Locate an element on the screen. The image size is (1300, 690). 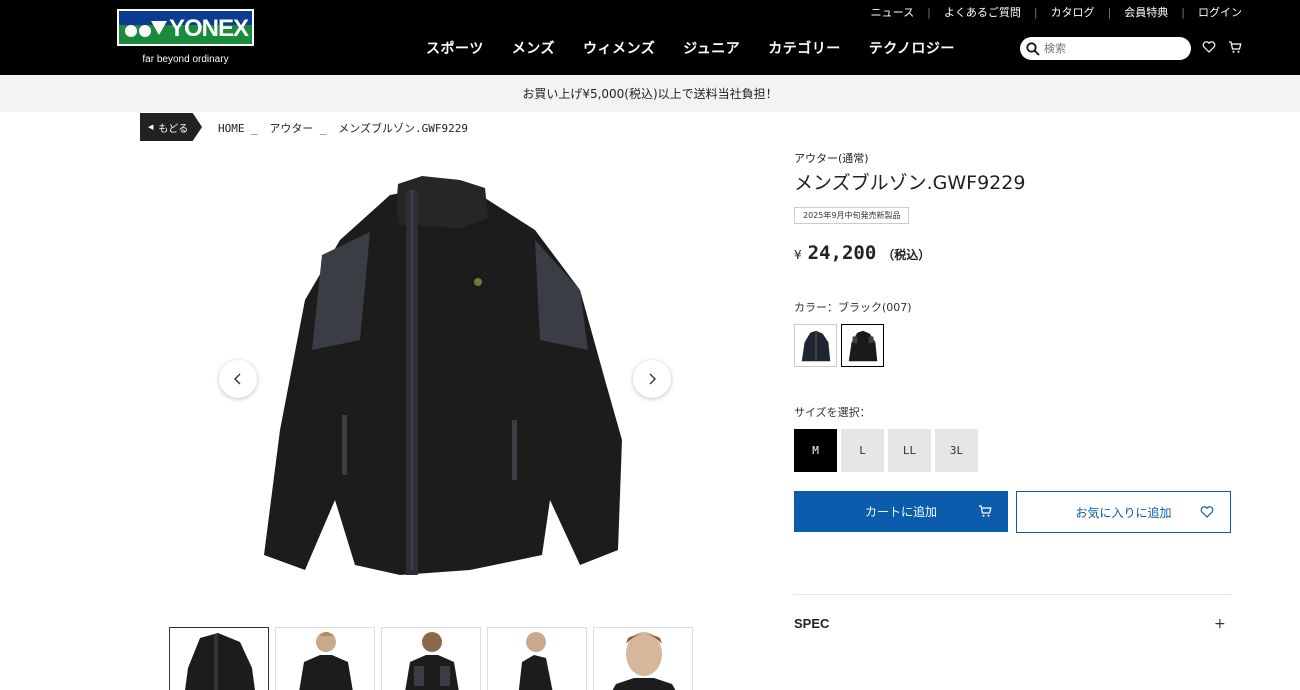
utility-link-member: 会員特典 is located at coordinates (1146, 12).